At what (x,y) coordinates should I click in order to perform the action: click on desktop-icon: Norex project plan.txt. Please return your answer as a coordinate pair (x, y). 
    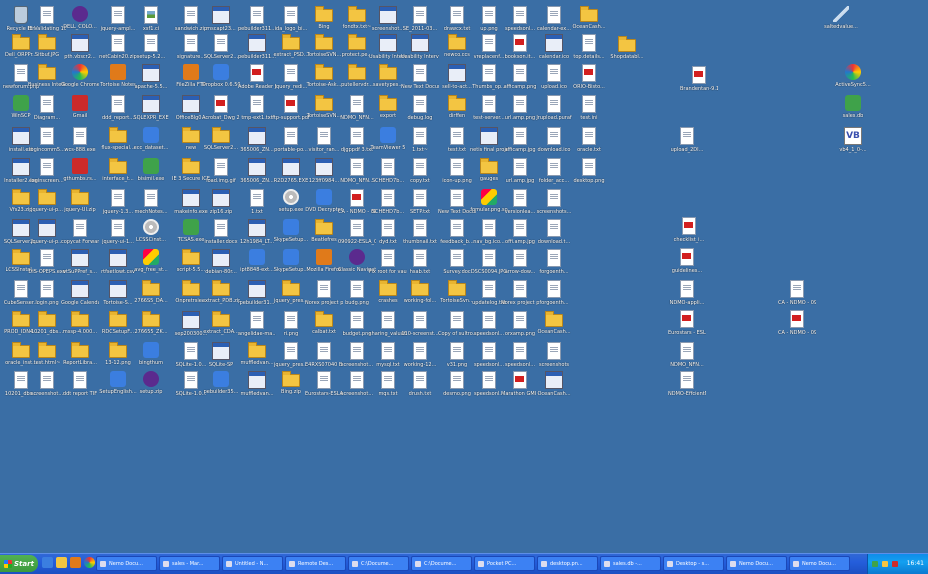
    Looking at the image, I should click on (520, 297).